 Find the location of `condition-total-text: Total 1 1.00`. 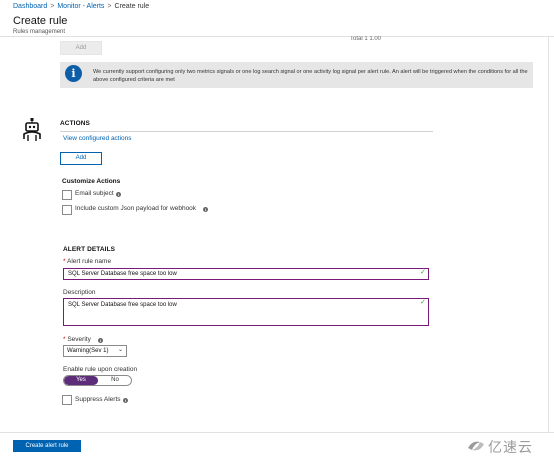

condition-total-text: Total 1 1.00 is located at coordinates (366, 38).